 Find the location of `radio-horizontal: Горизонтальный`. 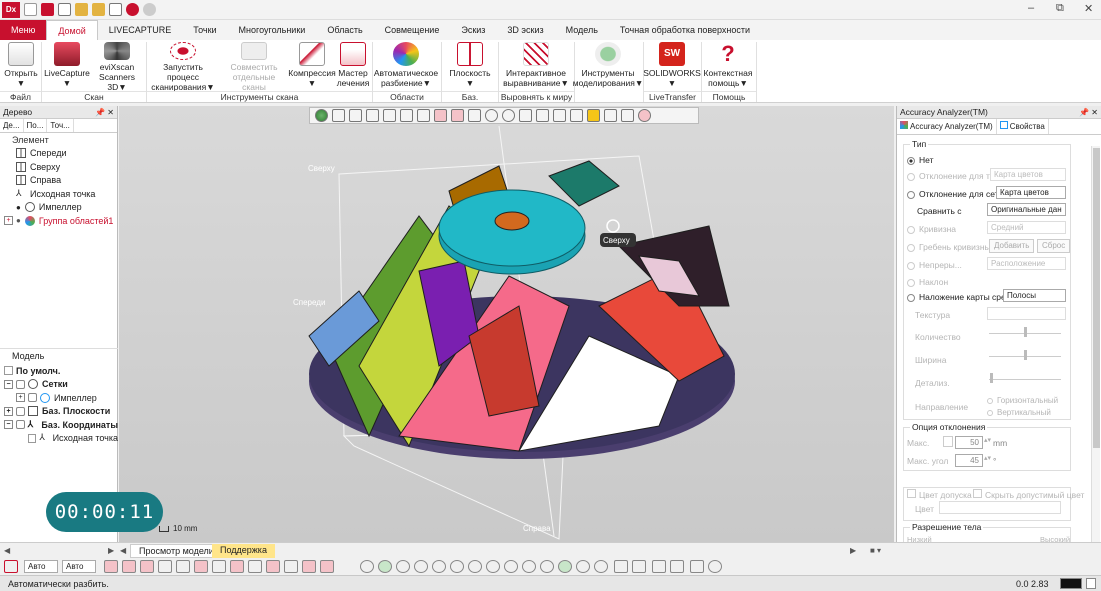

radio-horizontal: Горизонтальный is located at coordinates (1022, 400).